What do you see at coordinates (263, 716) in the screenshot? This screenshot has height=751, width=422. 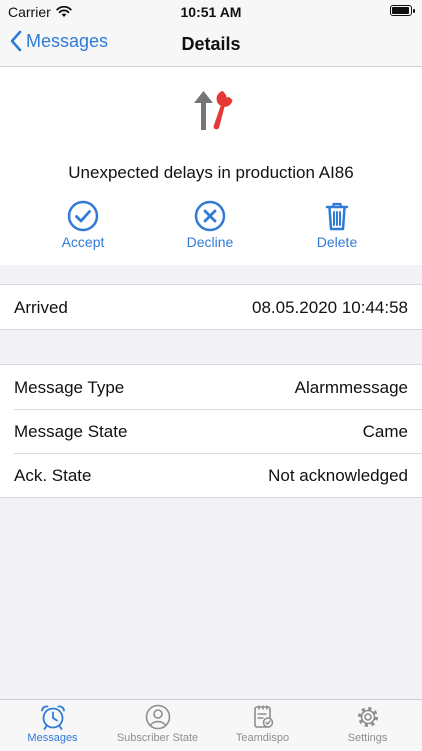 I see `clipboard-icon` at bounding box center [263, 716].